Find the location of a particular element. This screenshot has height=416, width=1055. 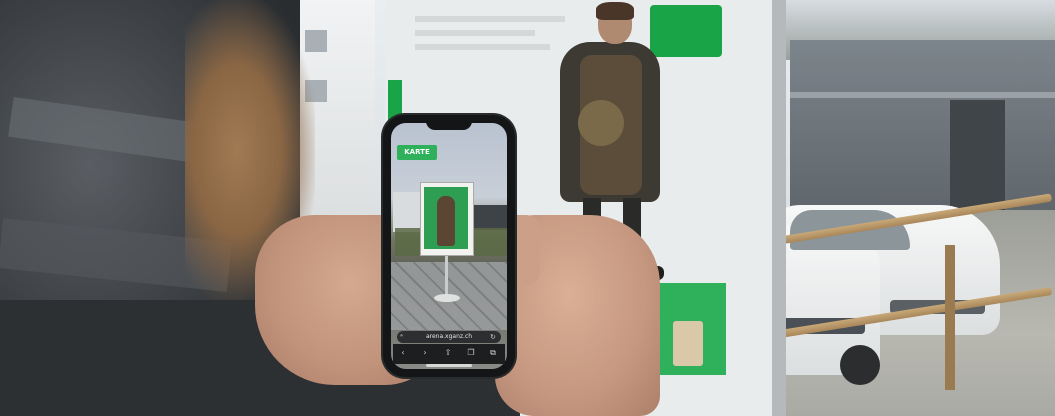

reload-icon: ↻ is located at coordinates (494, 337).